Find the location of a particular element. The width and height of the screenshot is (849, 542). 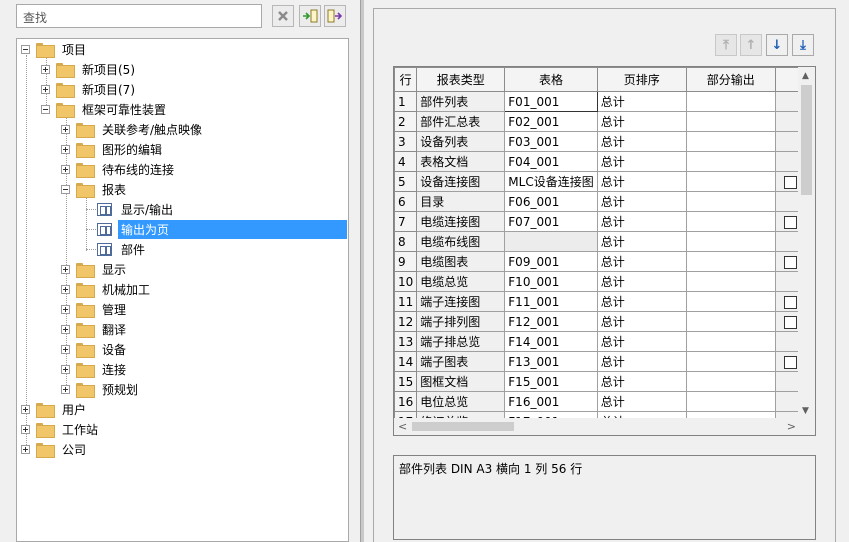

table-row: 4 表格文档 F04_001 总计 is located at coordinates (600, 161).